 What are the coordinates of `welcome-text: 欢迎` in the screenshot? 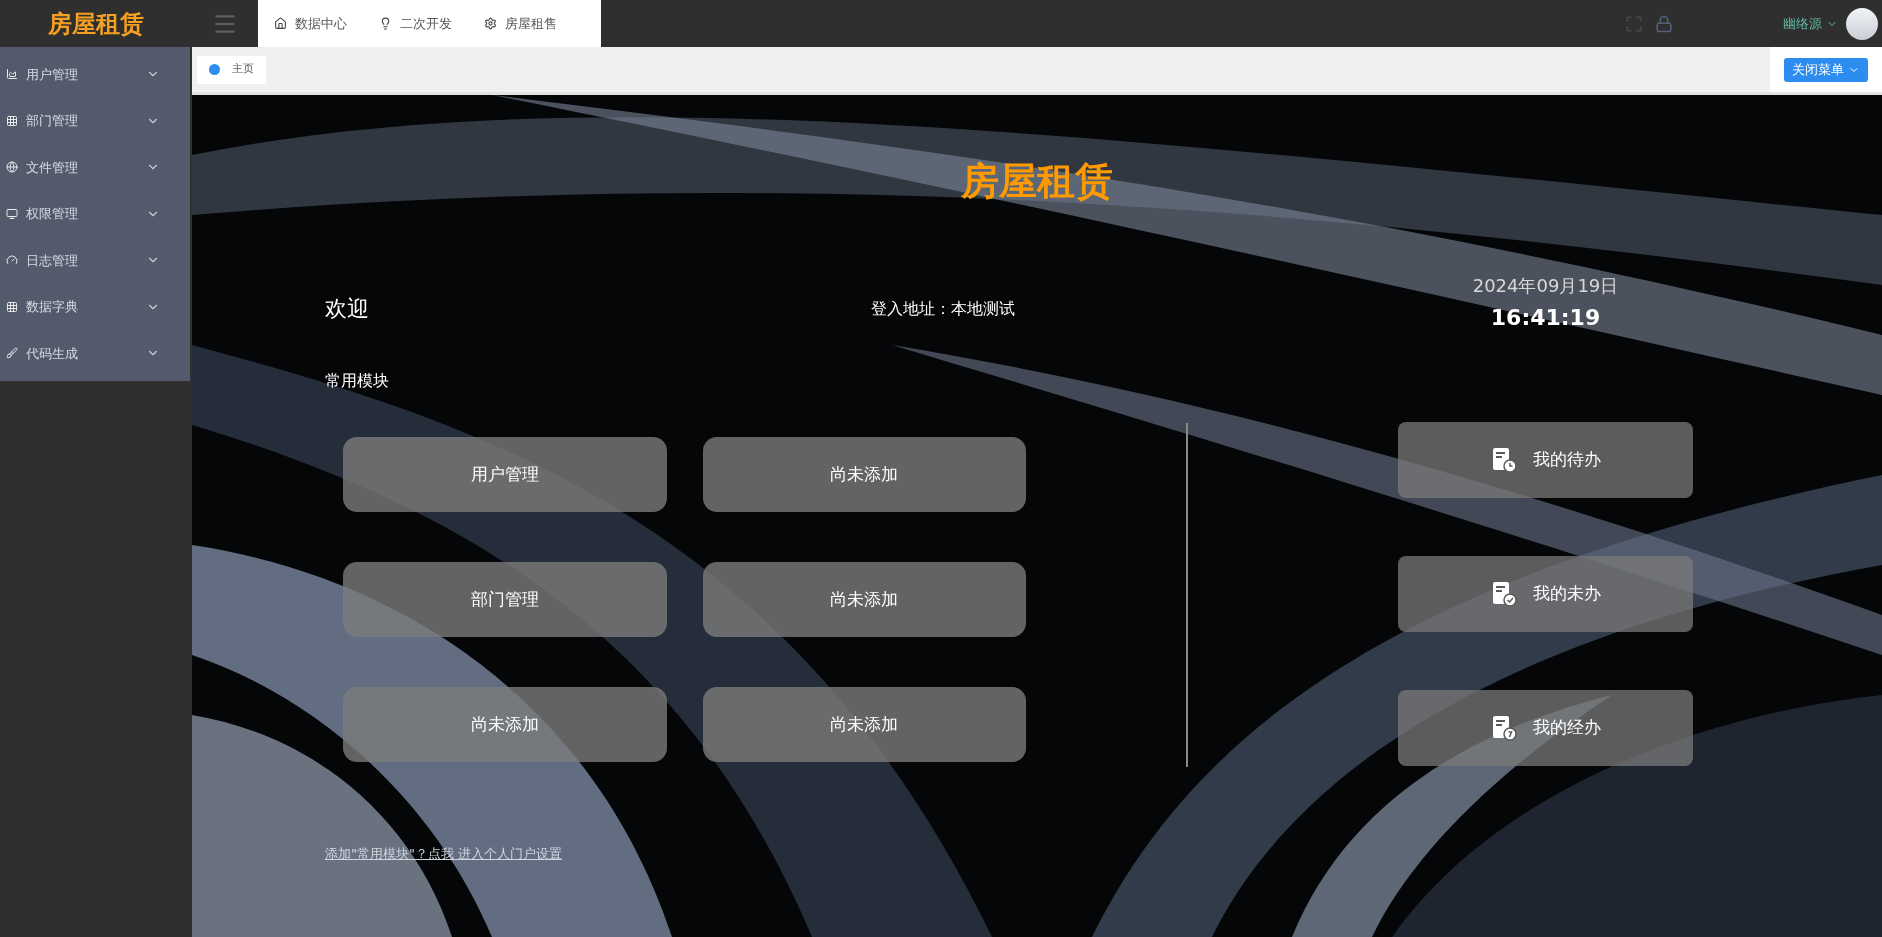 It's located at (347, 309).